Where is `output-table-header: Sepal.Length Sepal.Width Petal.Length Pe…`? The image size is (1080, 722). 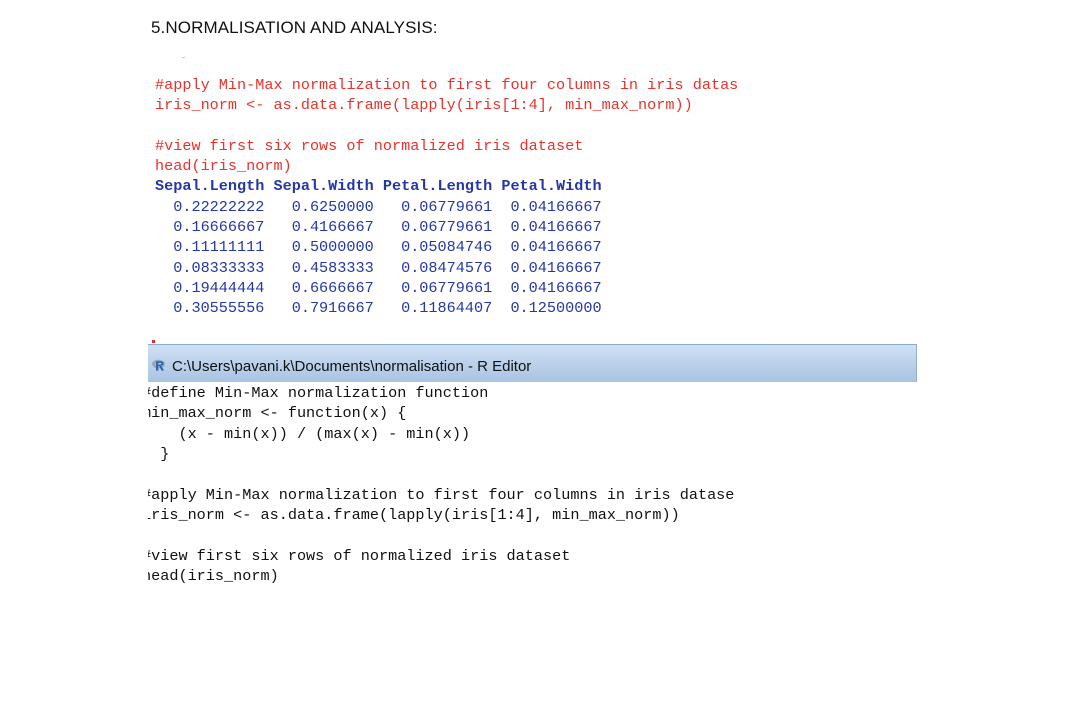 output-table-header: Sepal.Length Sepal.Width Petal.Length Pe… is located at coordinates (378, 186).